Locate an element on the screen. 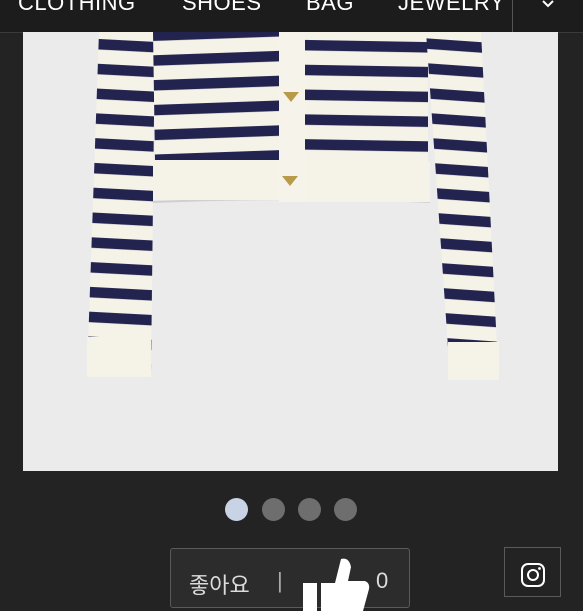 Image resolution: width=583 pixels, height=611 pixels. like-button: 좋아요 | 0 is located at coordinates (290, 579).